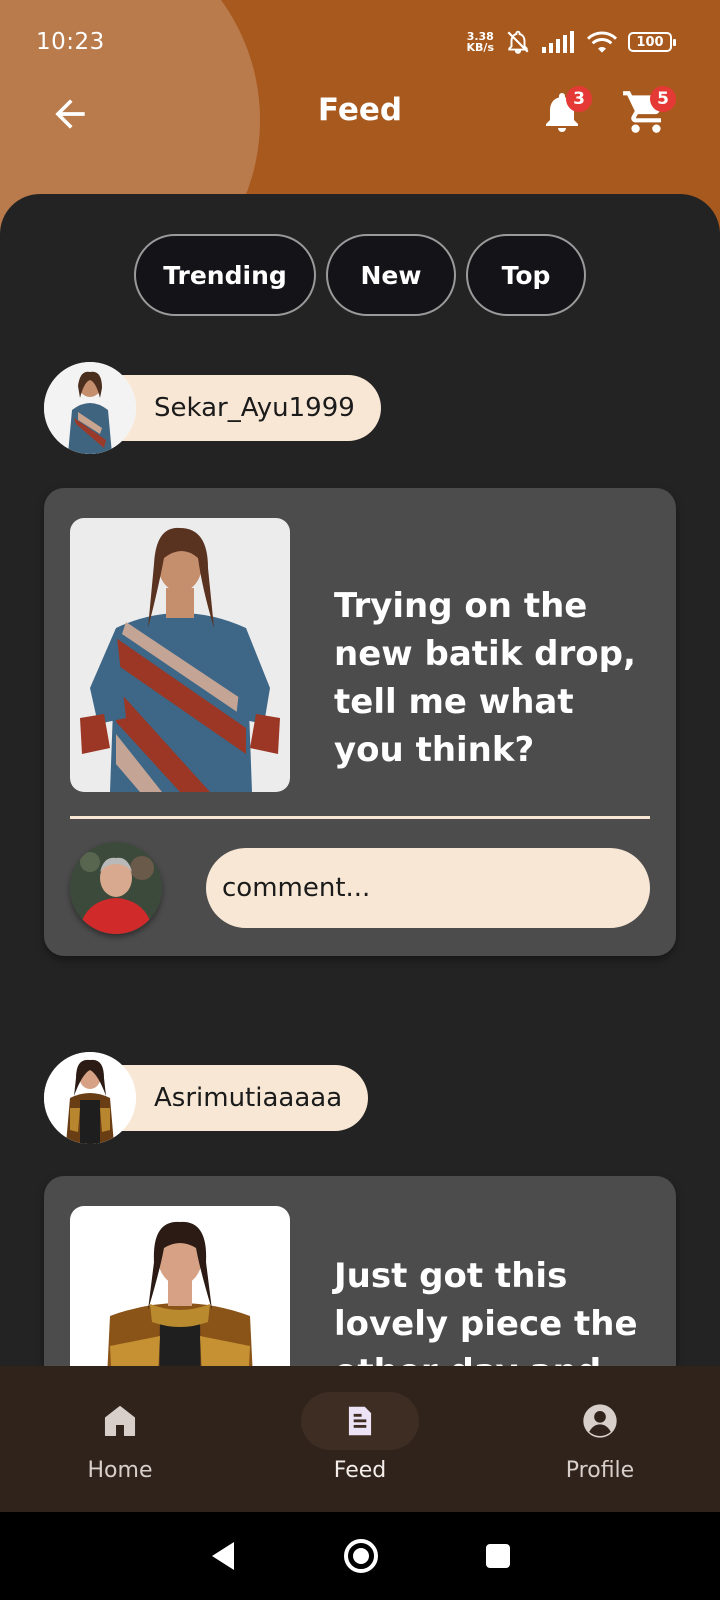 The width and height of the screenshot is (720, 1600). Describe the element at coordinates (602, 42) in the screenshot. I see `wifi-icon` at that location.